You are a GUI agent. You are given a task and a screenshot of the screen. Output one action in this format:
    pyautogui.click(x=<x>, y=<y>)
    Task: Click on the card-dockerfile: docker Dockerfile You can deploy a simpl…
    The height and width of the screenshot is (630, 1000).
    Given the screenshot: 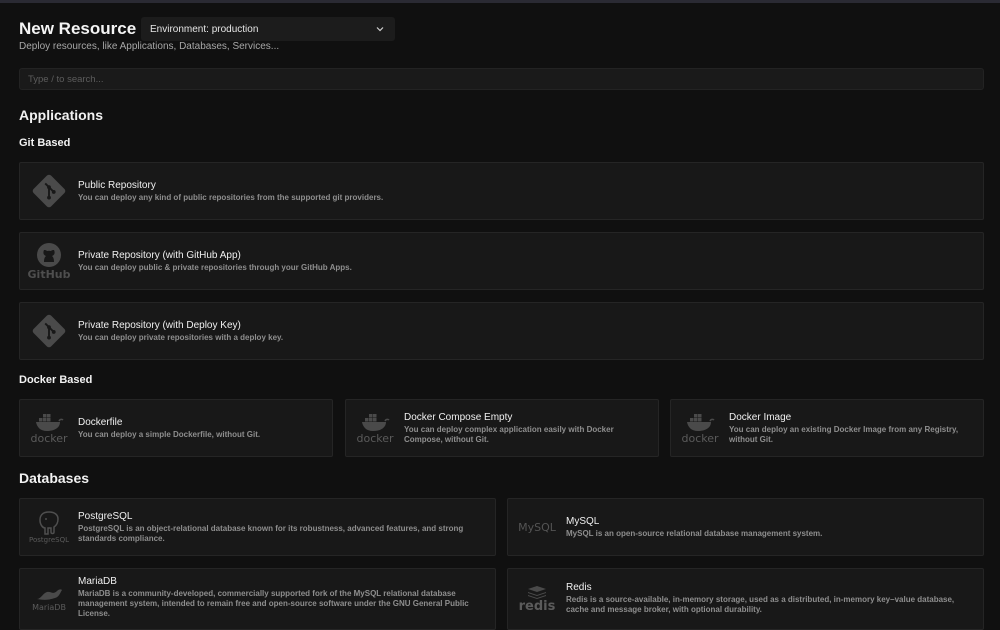 What is the action you would take?
    pyautogui.click(x=176, y=428)
    